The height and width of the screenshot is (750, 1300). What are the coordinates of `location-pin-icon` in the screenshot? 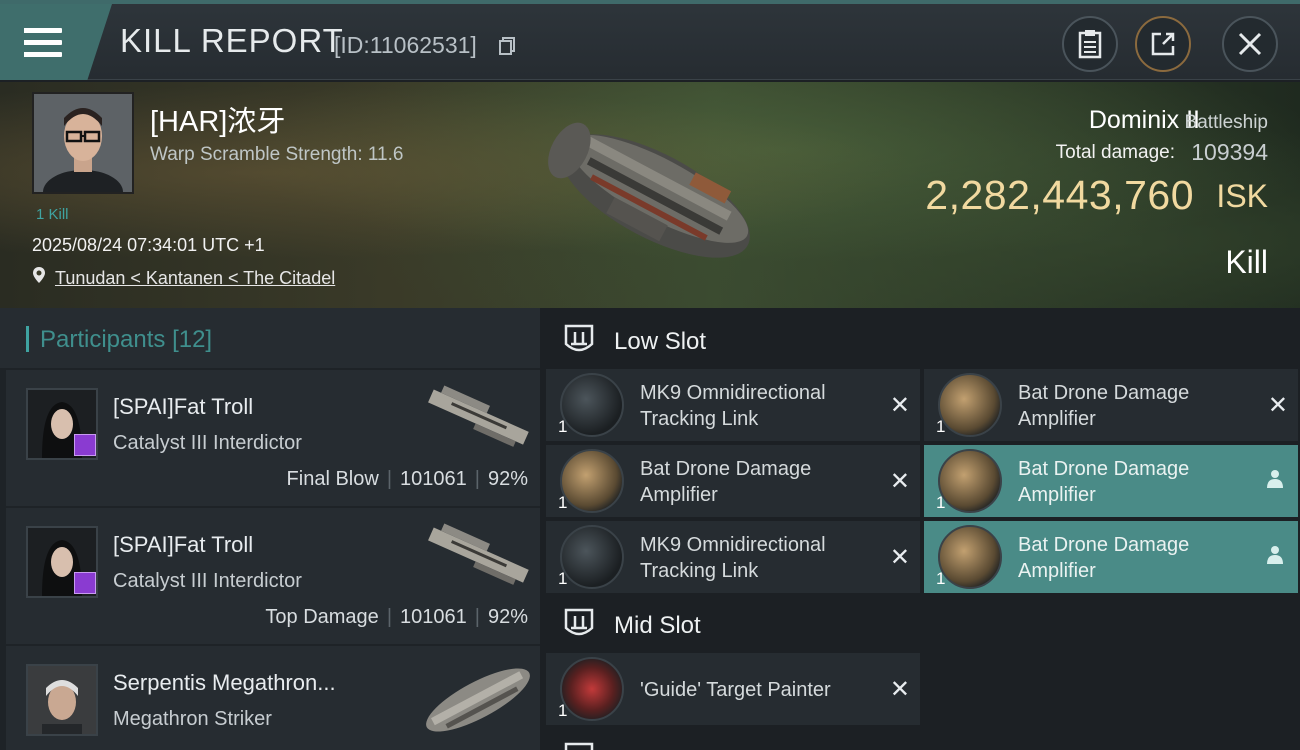 It's located at (39, 275).